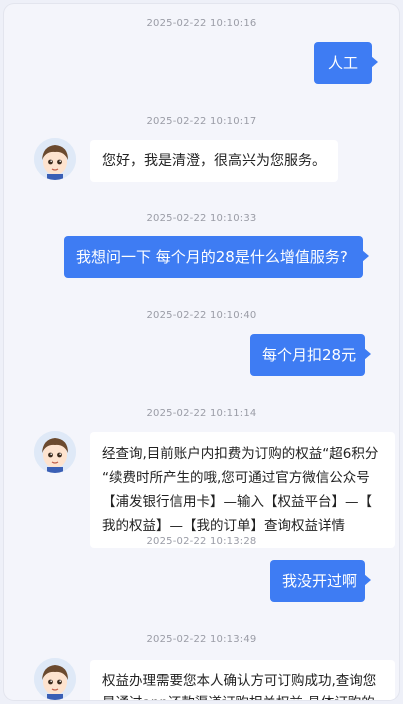  I want to click on message-line: 经查询,目前账户内扣费为订购的权益“超6积分, so click(240, 454).